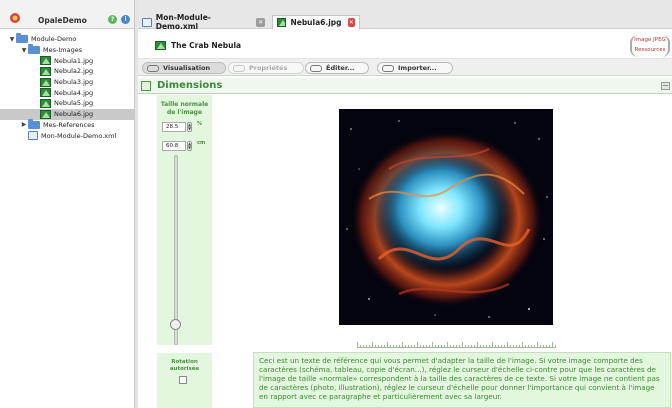 The height and width of the screenshot is (408, 672). Describe the element at coordinates (665, 86) in the screenshot. I see `collapse-icon: —` at that location.